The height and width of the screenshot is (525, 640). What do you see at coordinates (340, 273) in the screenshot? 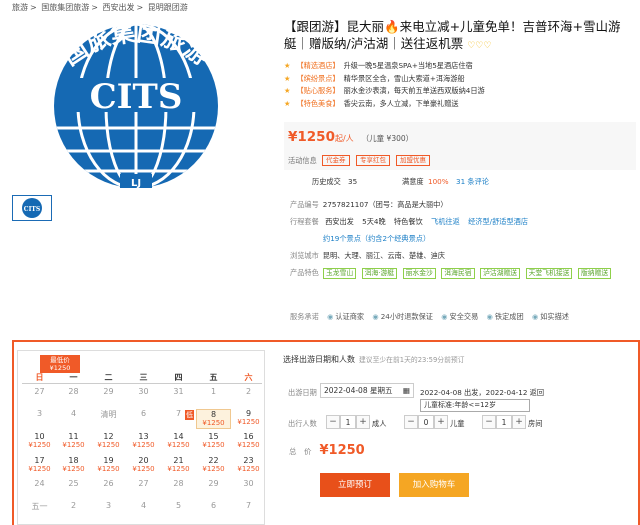
I see `feature-chip: 玉龙雪山` at bounding box center [340, 273].